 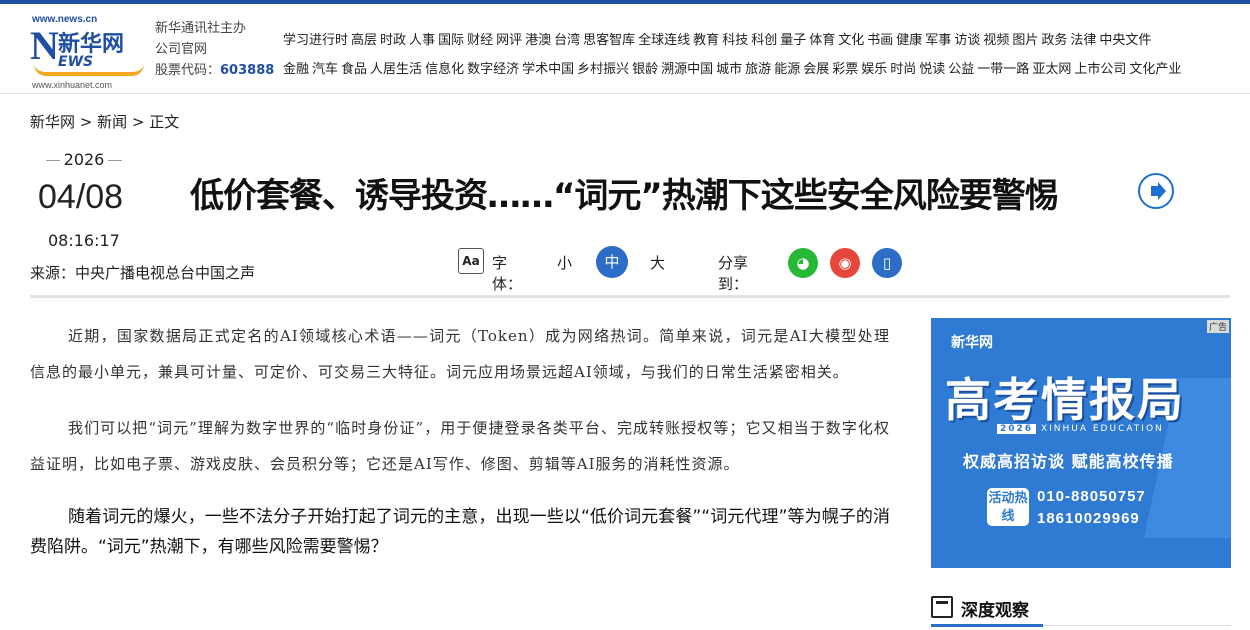 I want to click on nav-link: 国际, so click(x=451, y=40).